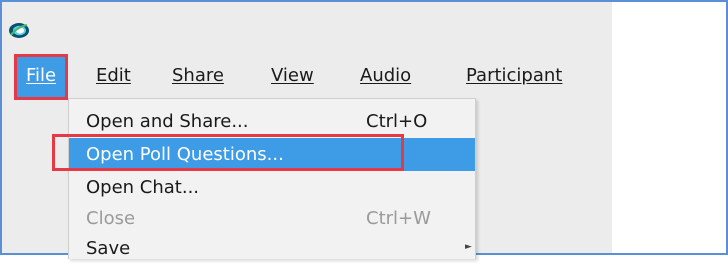 The image size is (728, 265). I want to click on menu-participant-label: Participant, so click(514, 75).